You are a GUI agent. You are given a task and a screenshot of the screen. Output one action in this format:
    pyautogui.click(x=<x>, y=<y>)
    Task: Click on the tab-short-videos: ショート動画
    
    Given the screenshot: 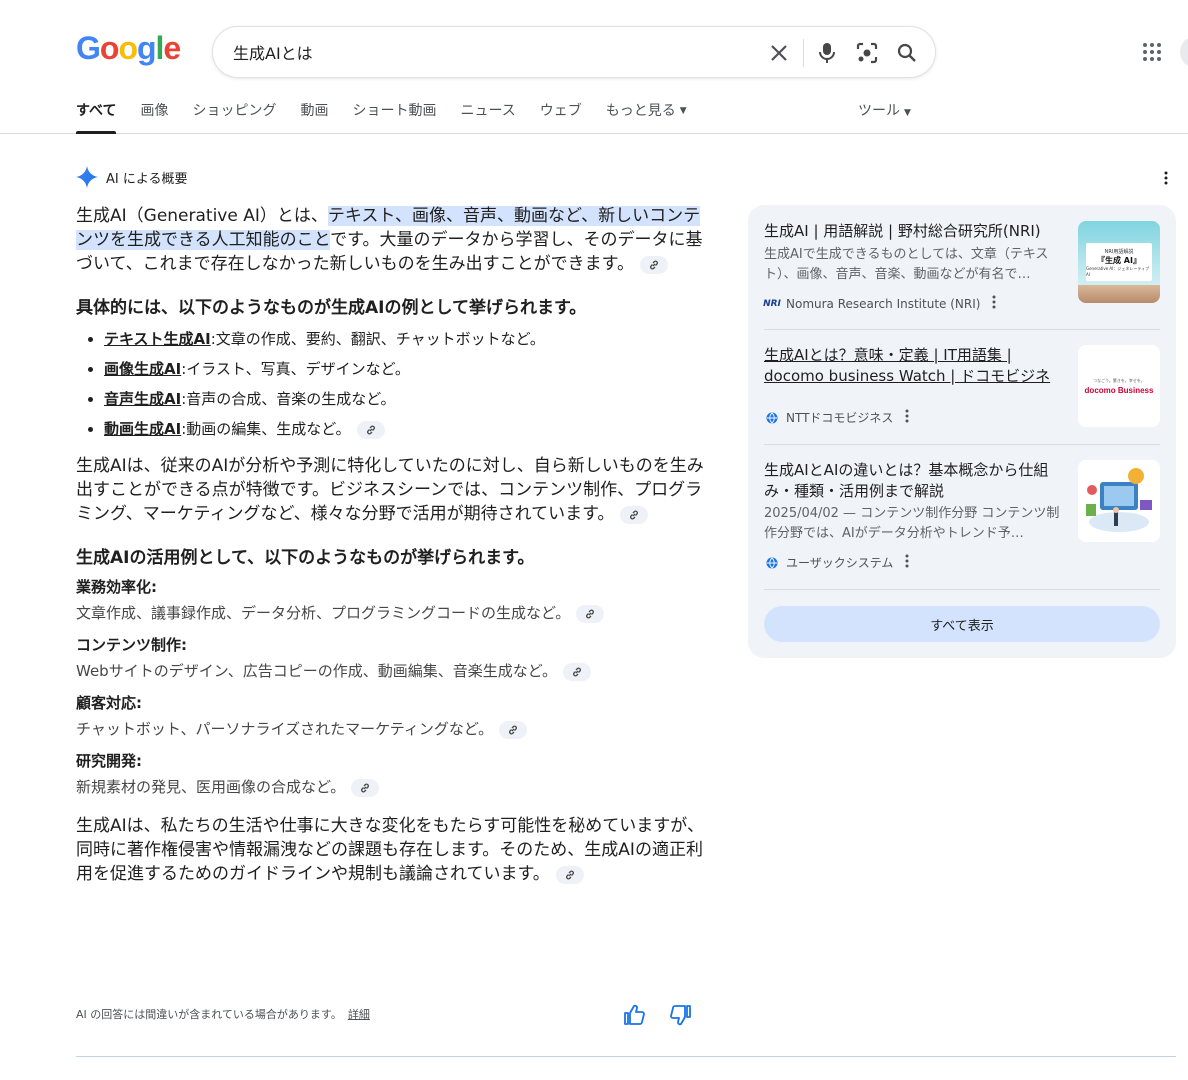 What is the action you would take?
    pyautogui.click(x=394, y=117)
    